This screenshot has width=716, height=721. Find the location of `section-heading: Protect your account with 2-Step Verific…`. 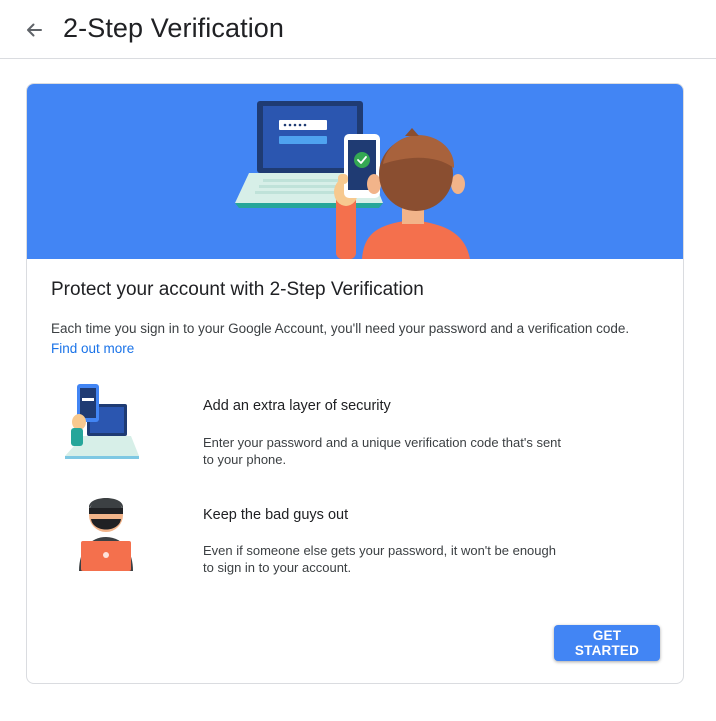

section-heading: Protect your account with 2-Step Verific… is located at coordinates (237, 289).